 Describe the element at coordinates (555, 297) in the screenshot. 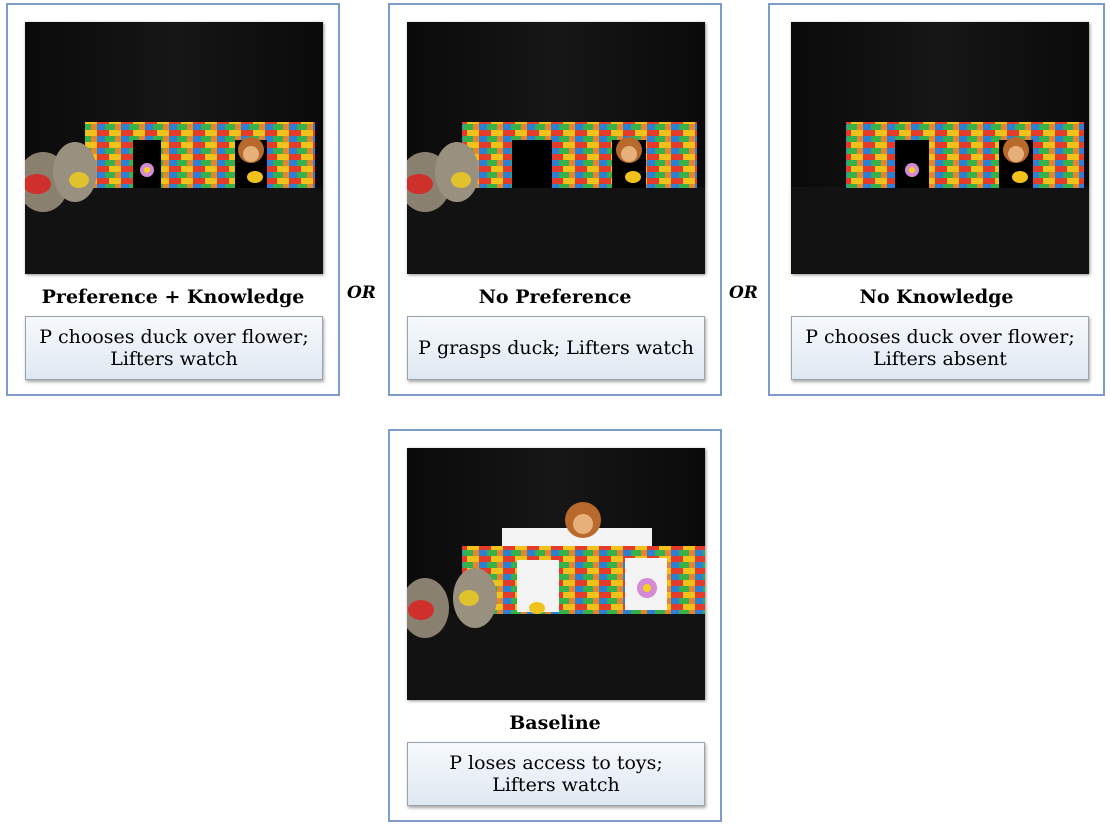

I see `condition-title: No Preference` at that location.